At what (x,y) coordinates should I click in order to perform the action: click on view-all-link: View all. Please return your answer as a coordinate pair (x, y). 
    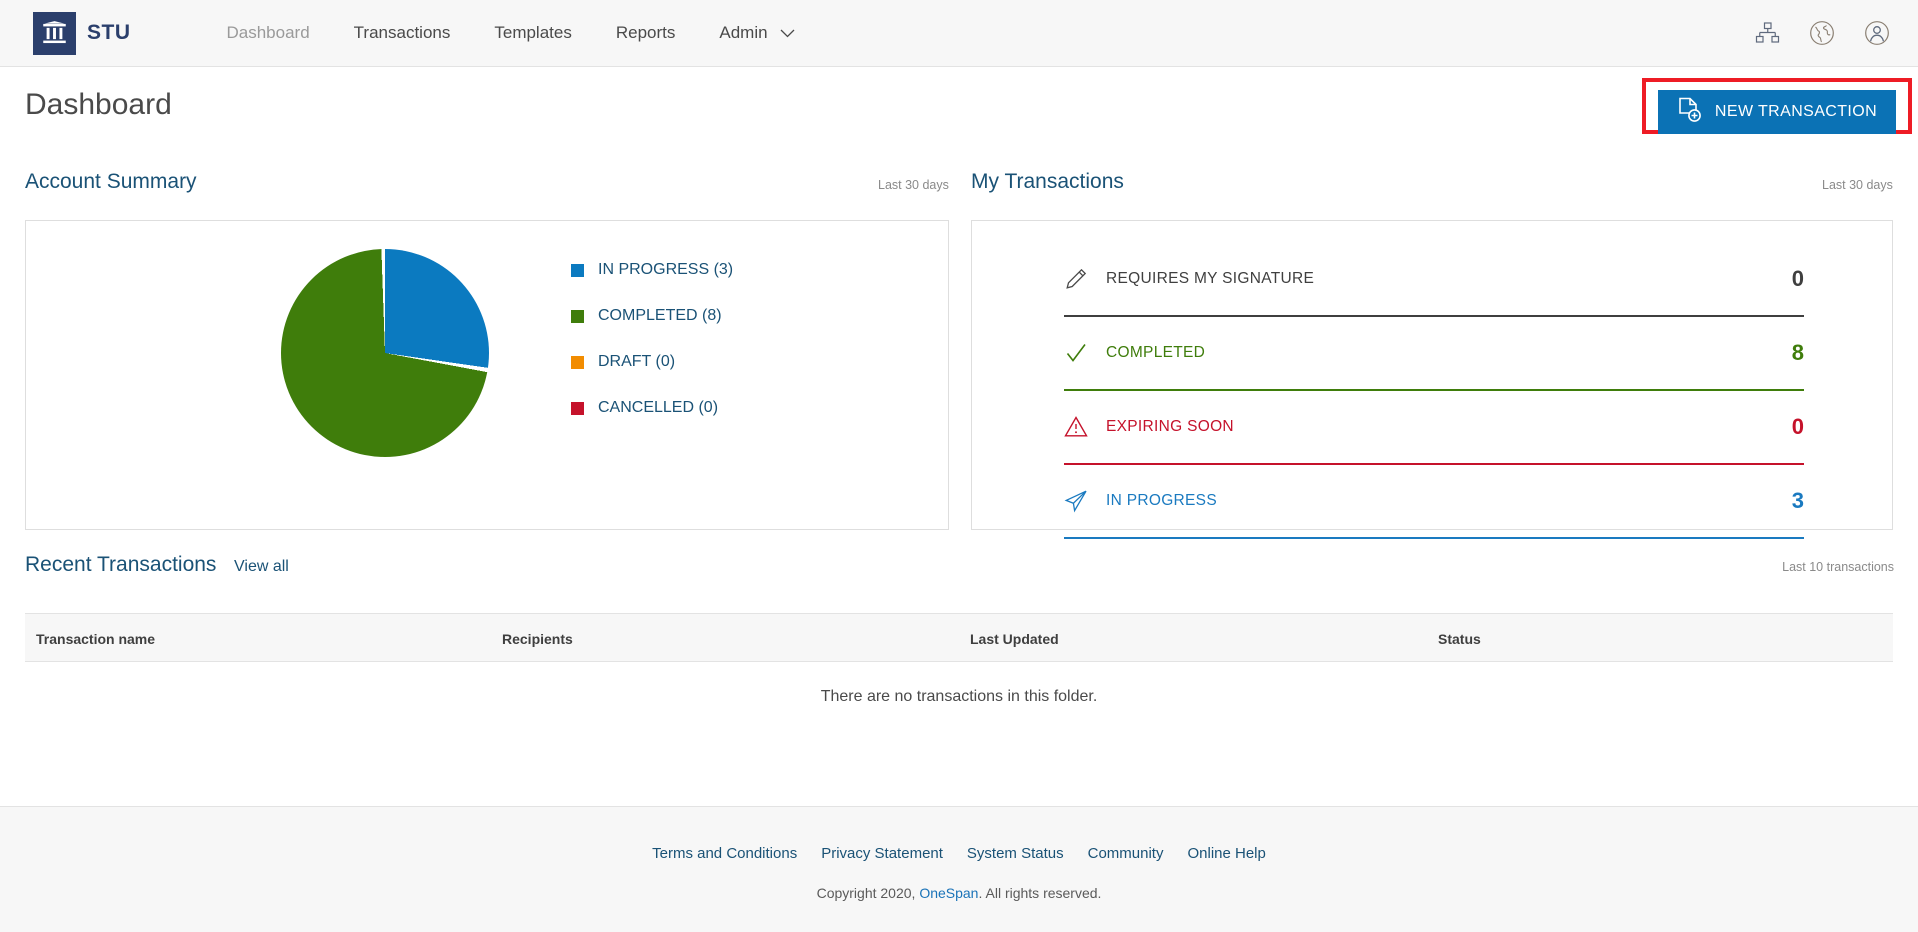
    Looking at the image, I should click on (261, 567).